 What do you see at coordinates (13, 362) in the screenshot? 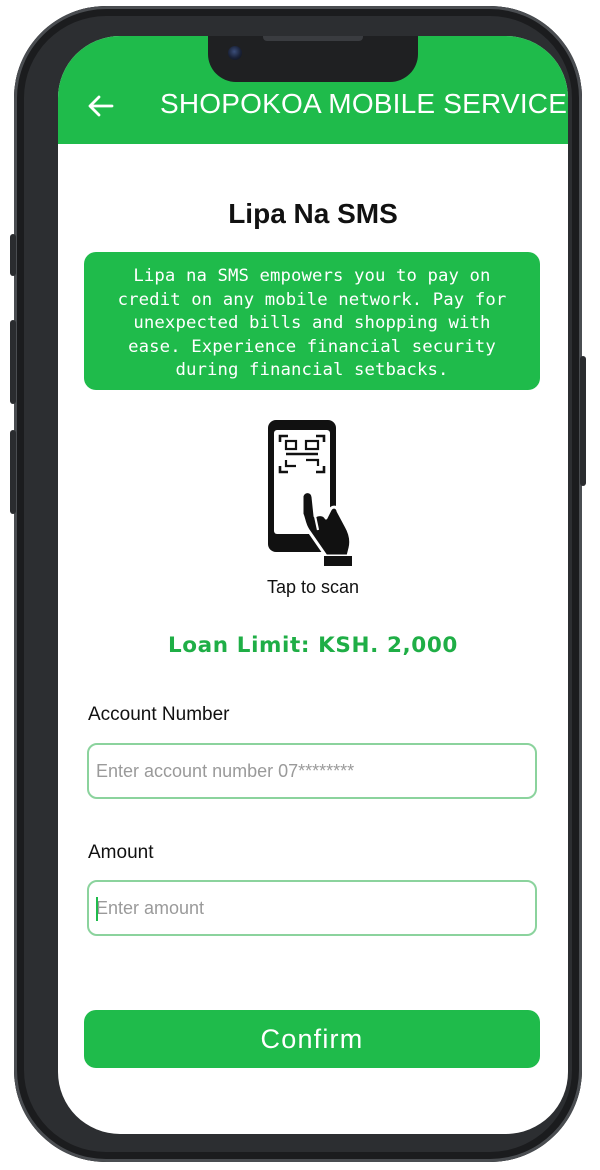
I see `side-button-volume-up` at bounding box center [13, 362].